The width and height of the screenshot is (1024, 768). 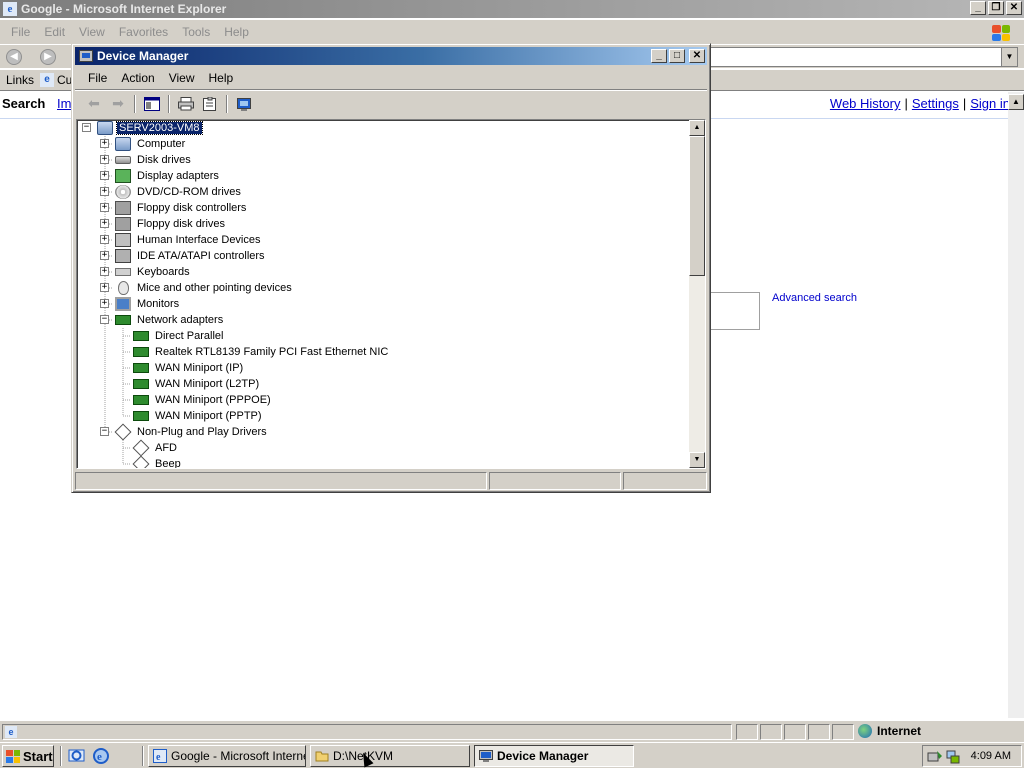 What do you see at coordinates (201, 256) in the screenshot?
I see `tree-item-label: IDE ATA/ATAPI controllers` at bounding box center [201, 256].